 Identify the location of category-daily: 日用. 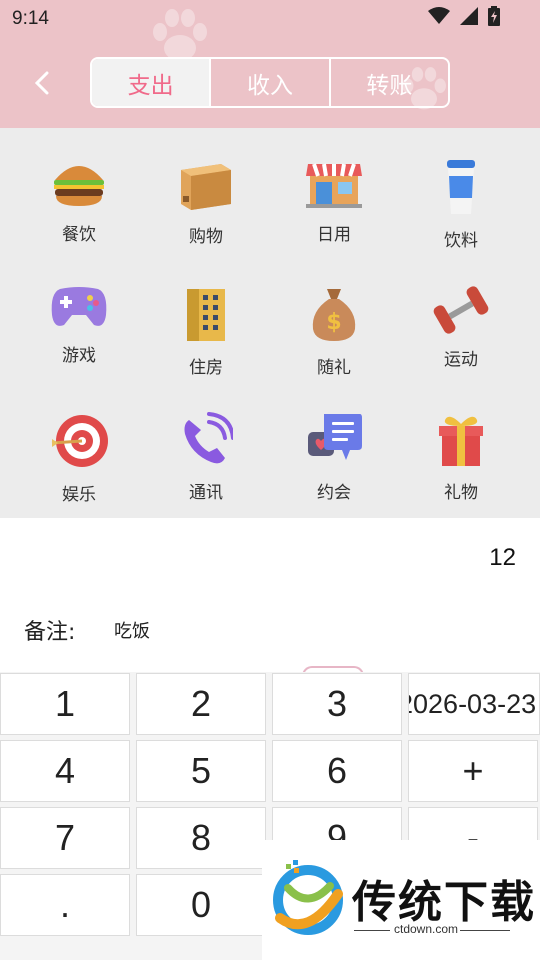
(334, 186).